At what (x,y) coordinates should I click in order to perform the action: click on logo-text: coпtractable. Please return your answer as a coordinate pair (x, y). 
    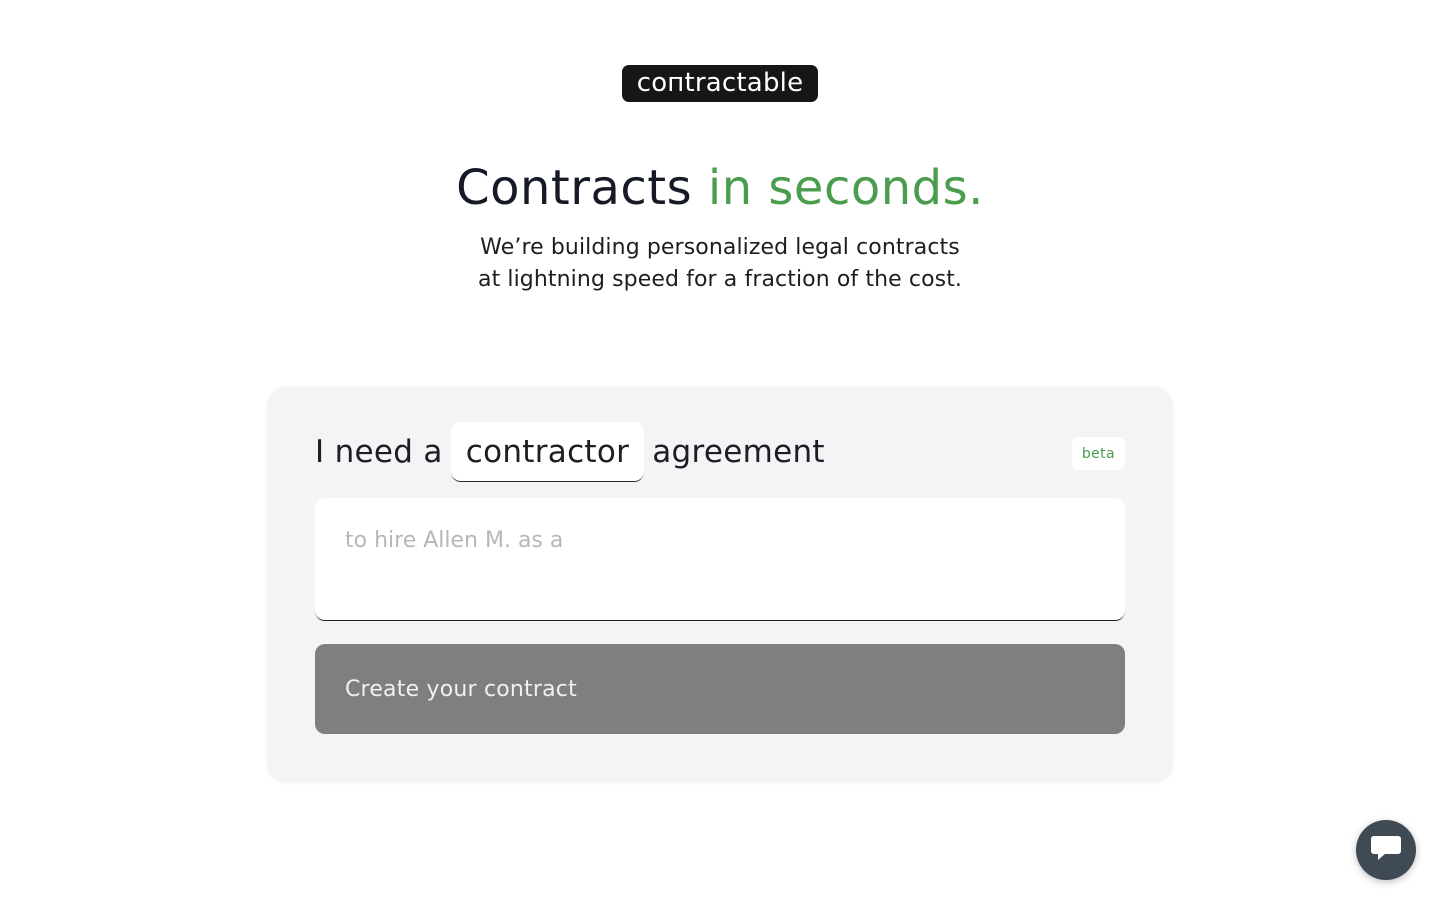
    Looking at the image, I should click on (720, 82).